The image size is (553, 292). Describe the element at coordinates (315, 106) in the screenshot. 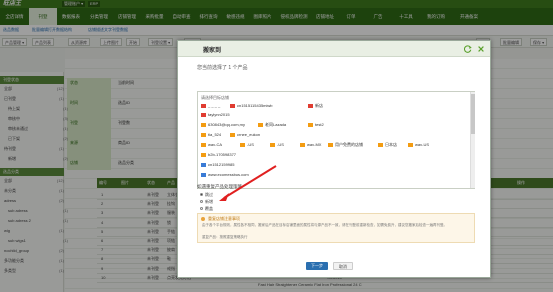

I see `store-checkbox: 新店` at that location.